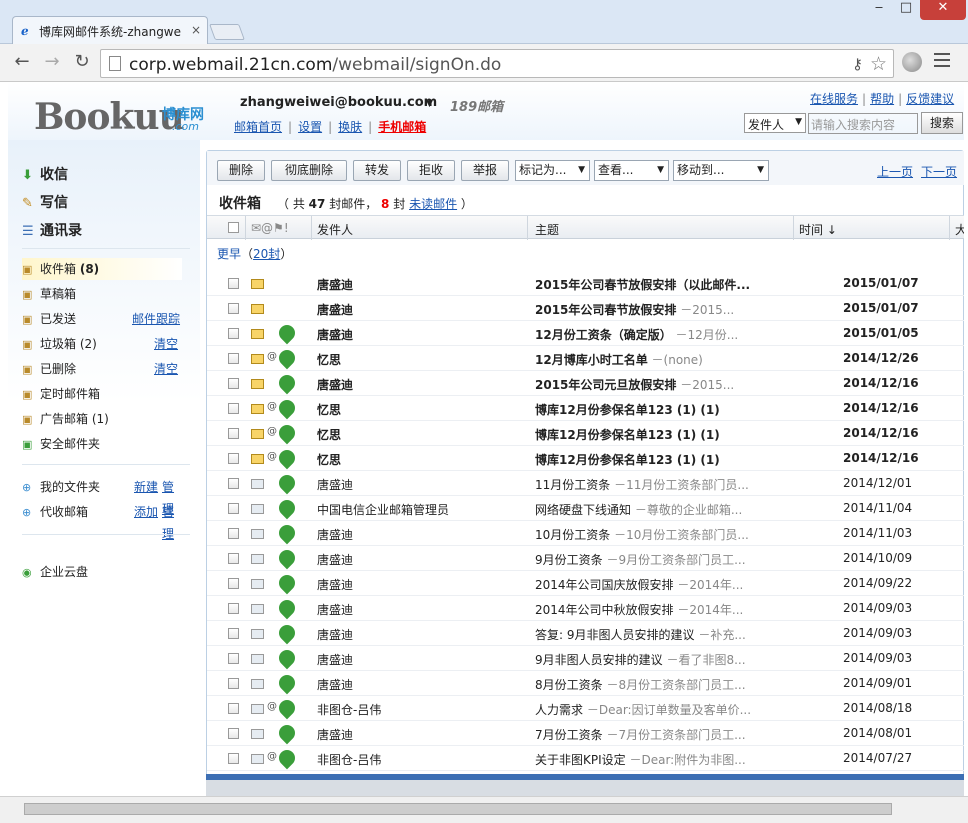 The image size is (968, 823). Describe the element at coordinates (775, 123) in the screenshot. I see `search-type-select: 发件人 ▼` at that location.